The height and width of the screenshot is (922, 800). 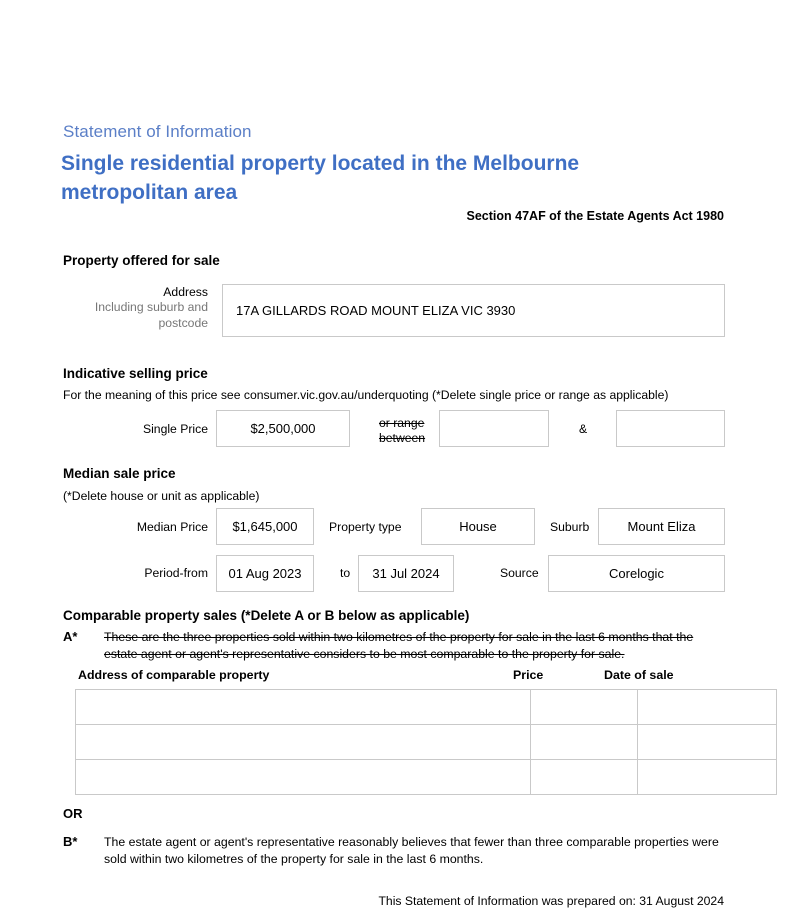 What do you see at coordinates (494, 428) in the screenshot?
I see `range-low-field` at bounding box center [494, 428].